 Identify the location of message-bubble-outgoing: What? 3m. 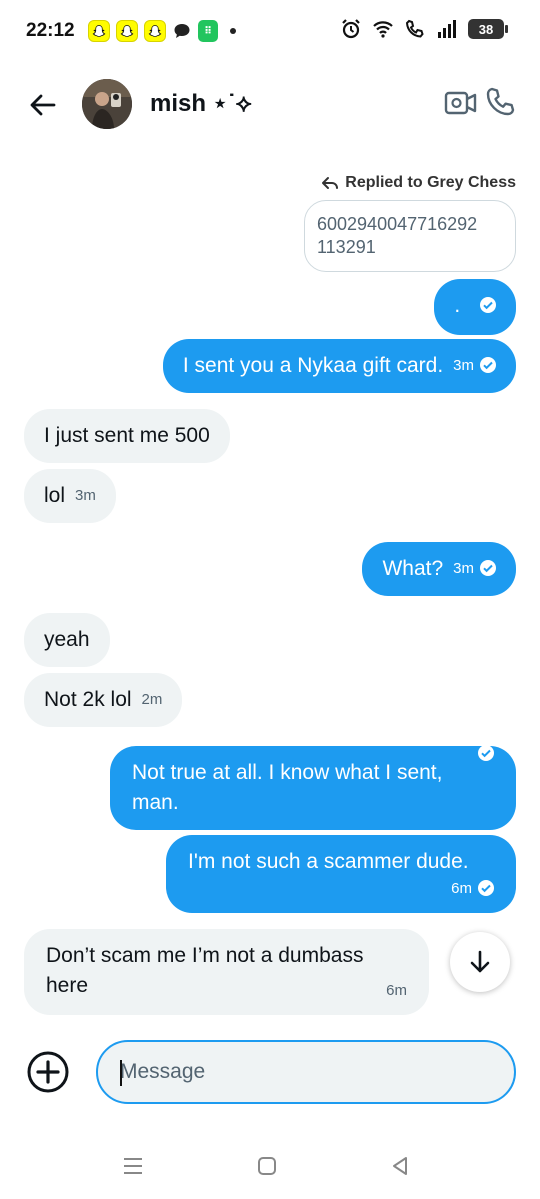
(439, 569).